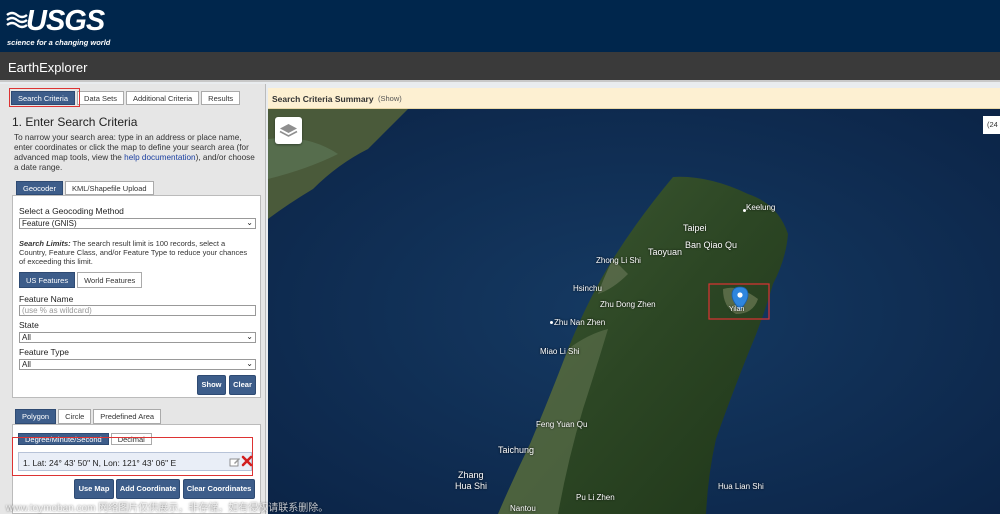 The height and width of the screenshot is (514, 1000). Describe the element at coordinates (500, 67) in the screenshot. I see `app-bar: EarthExplorer` at that location.